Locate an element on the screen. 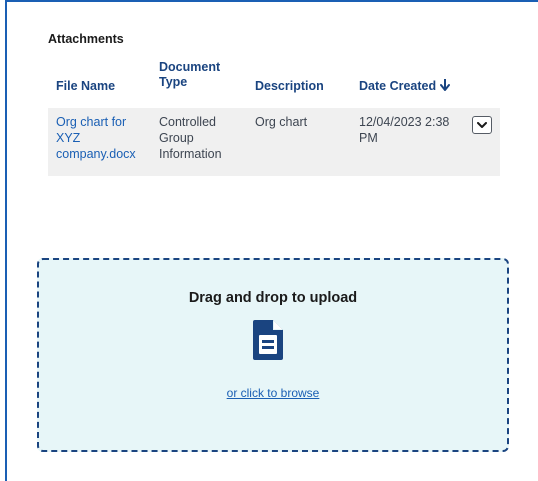 Image resolution: width=538 pixels, height=481 pixels. date-created-label: Date Created is located at coordinates (398, 86).